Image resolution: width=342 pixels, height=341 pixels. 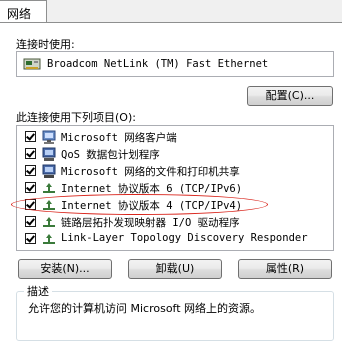 What do you see at coordinates (145, 308) in the screenshot?
I see `description-text: 允许您的计算机访问 Microsoft 网络上的资源。` at bounding box center [145, 308].